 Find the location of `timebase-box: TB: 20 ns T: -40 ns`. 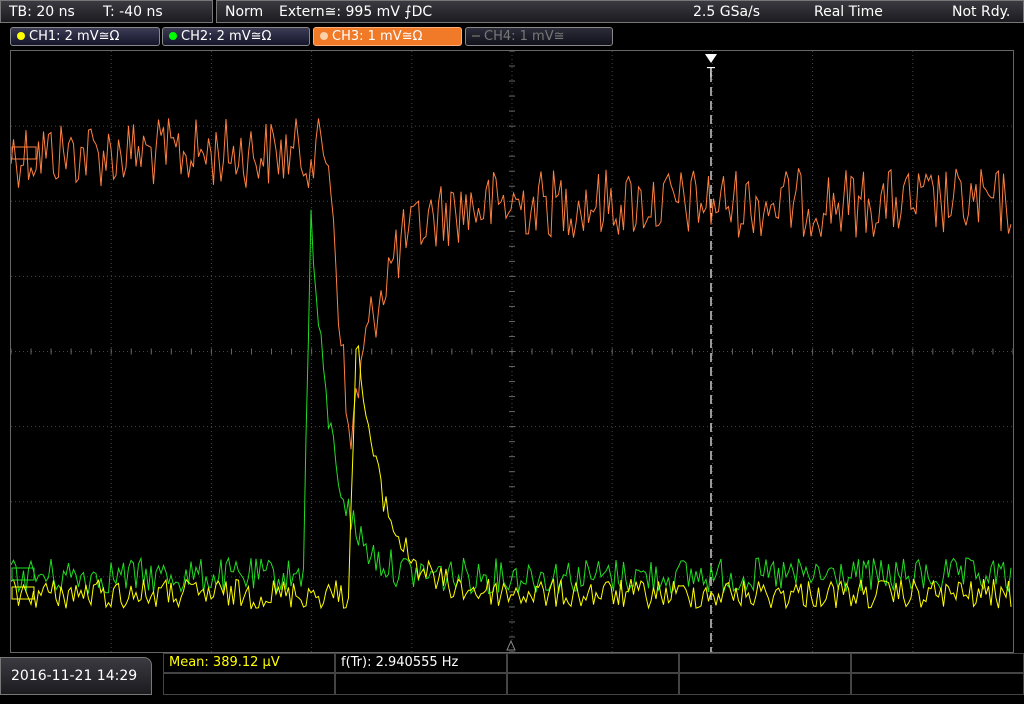

timebase-box: TB: 20 ns T: -40 ns is located at coordinates (106, 11).